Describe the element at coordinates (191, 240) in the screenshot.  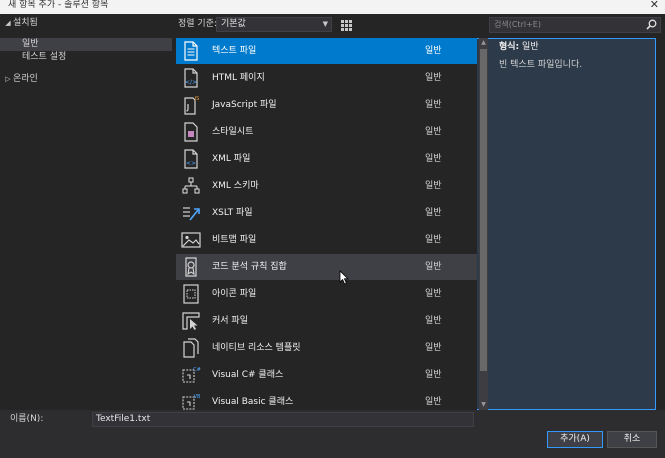
I see `bitmap-file-icon` at that location.